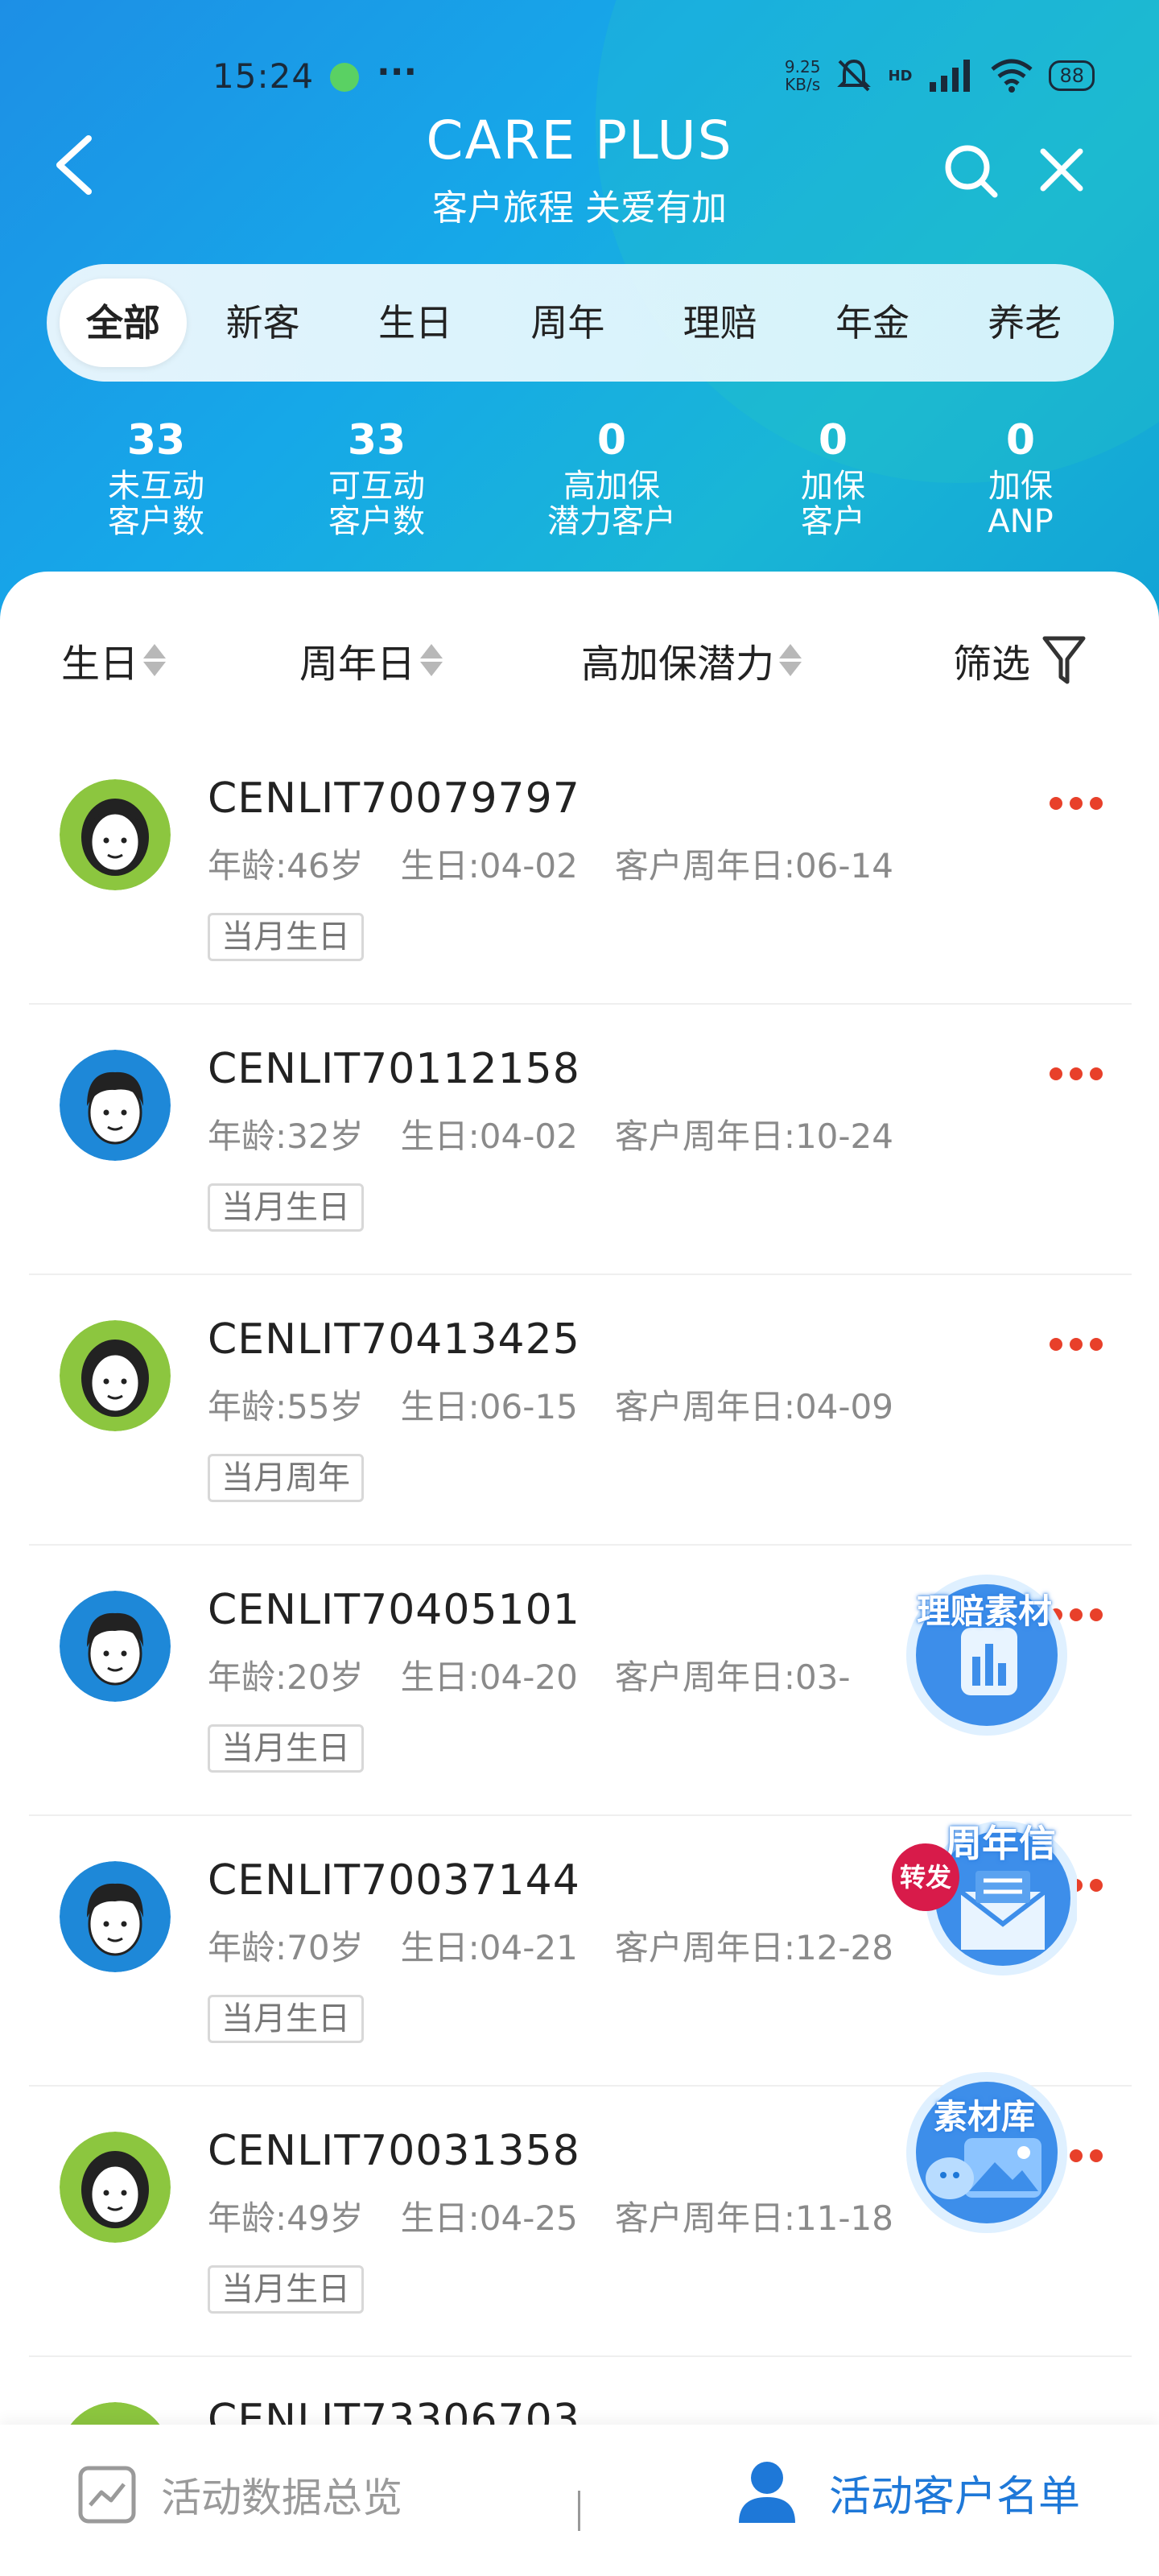 This screenshot has height=2576, width=1159. Describe the element at coordinates (1012, 76) in the screenshot. I see `wifi-icon` at that location.